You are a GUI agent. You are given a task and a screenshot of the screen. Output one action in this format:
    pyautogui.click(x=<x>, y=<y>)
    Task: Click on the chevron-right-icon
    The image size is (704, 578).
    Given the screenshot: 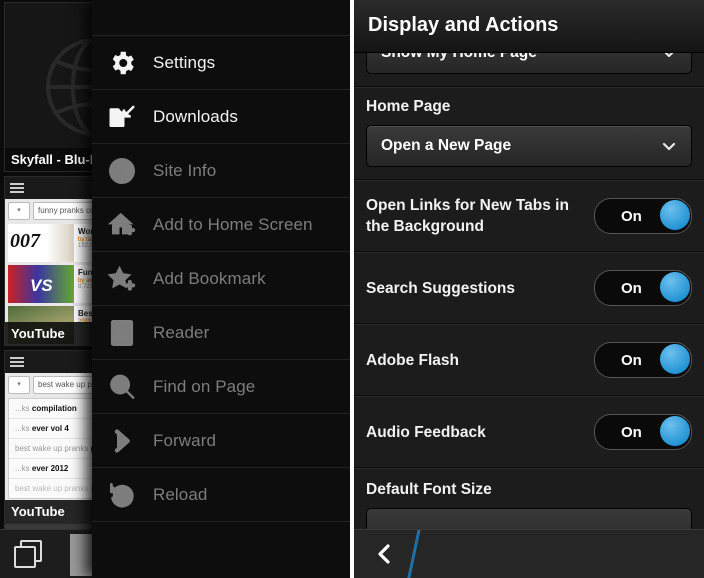 What is the action you would take?
    pyautogui.click(x=130, y=441)
    